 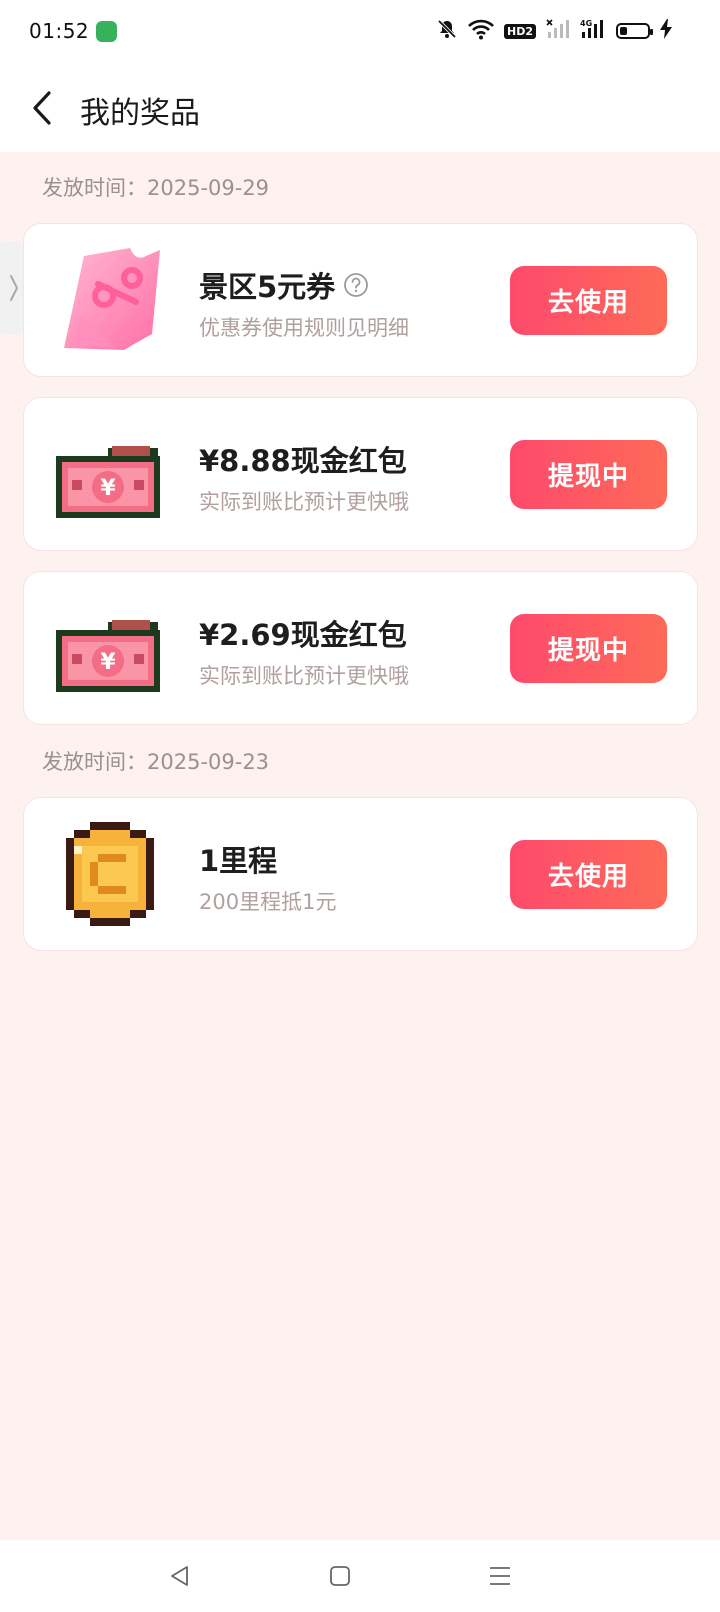 What do you see at coordinates (558, 31) in the screenshot?
I see `signal-empty-icon` at bounding box center [558, 31].